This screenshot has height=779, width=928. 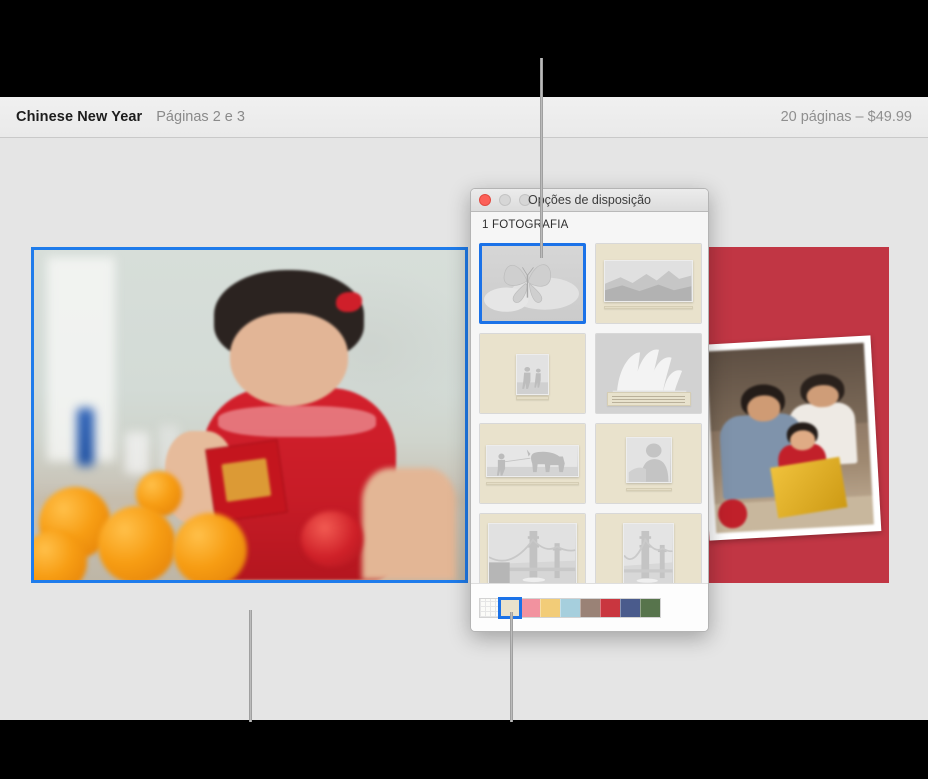 I want to click on bridge-tall-icon, so click(x=648, y=553).